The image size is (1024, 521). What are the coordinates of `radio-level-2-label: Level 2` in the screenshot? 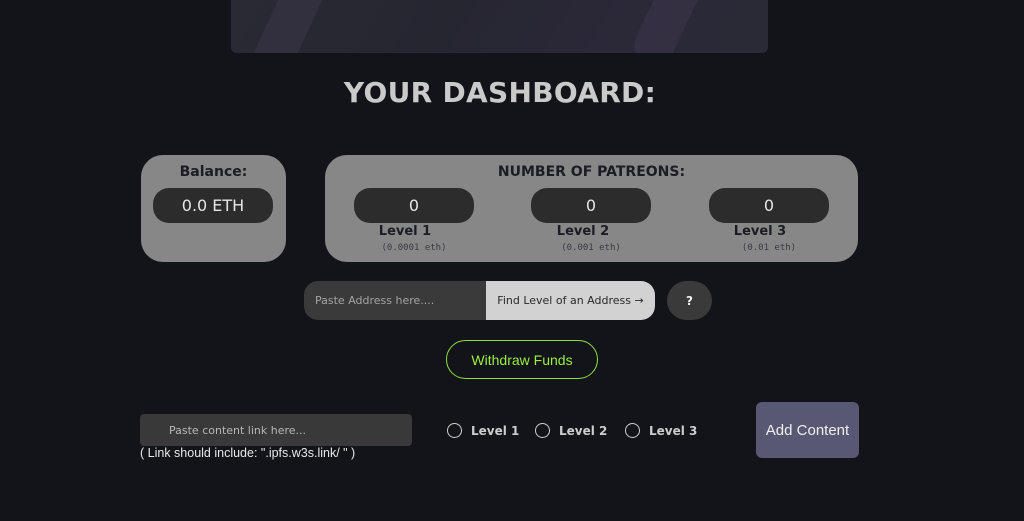 It's located at (583, 430).